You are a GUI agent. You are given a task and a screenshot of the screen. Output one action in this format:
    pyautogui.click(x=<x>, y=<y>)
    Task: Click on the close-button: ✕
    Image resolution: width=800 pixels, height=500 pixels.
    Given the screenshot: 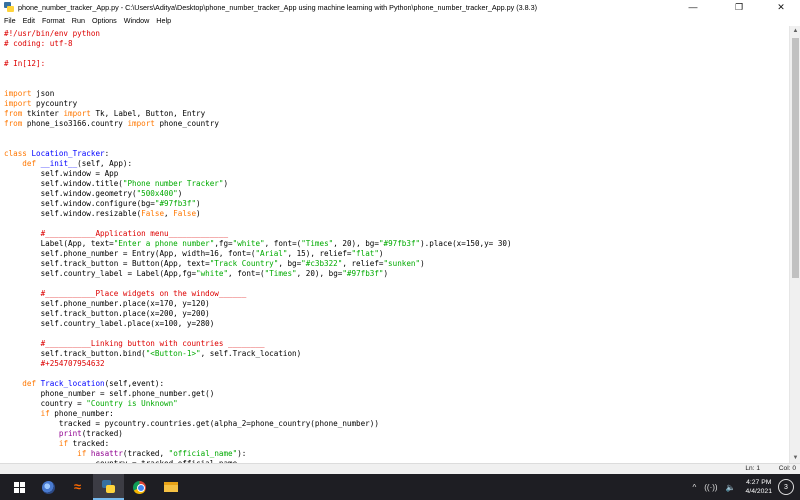 What is the action you would take?
    pyautogui.click(x=781, y=7)
    